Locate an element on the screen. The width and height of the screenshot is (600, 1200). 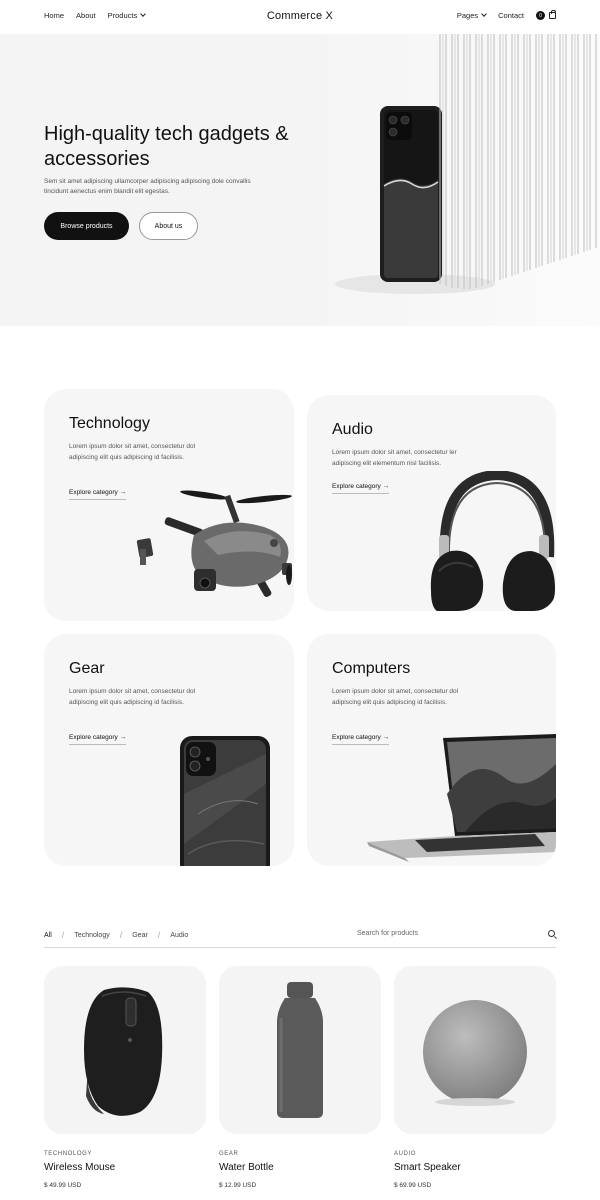
search-input: Search for products is located at coordinates (387, 933).